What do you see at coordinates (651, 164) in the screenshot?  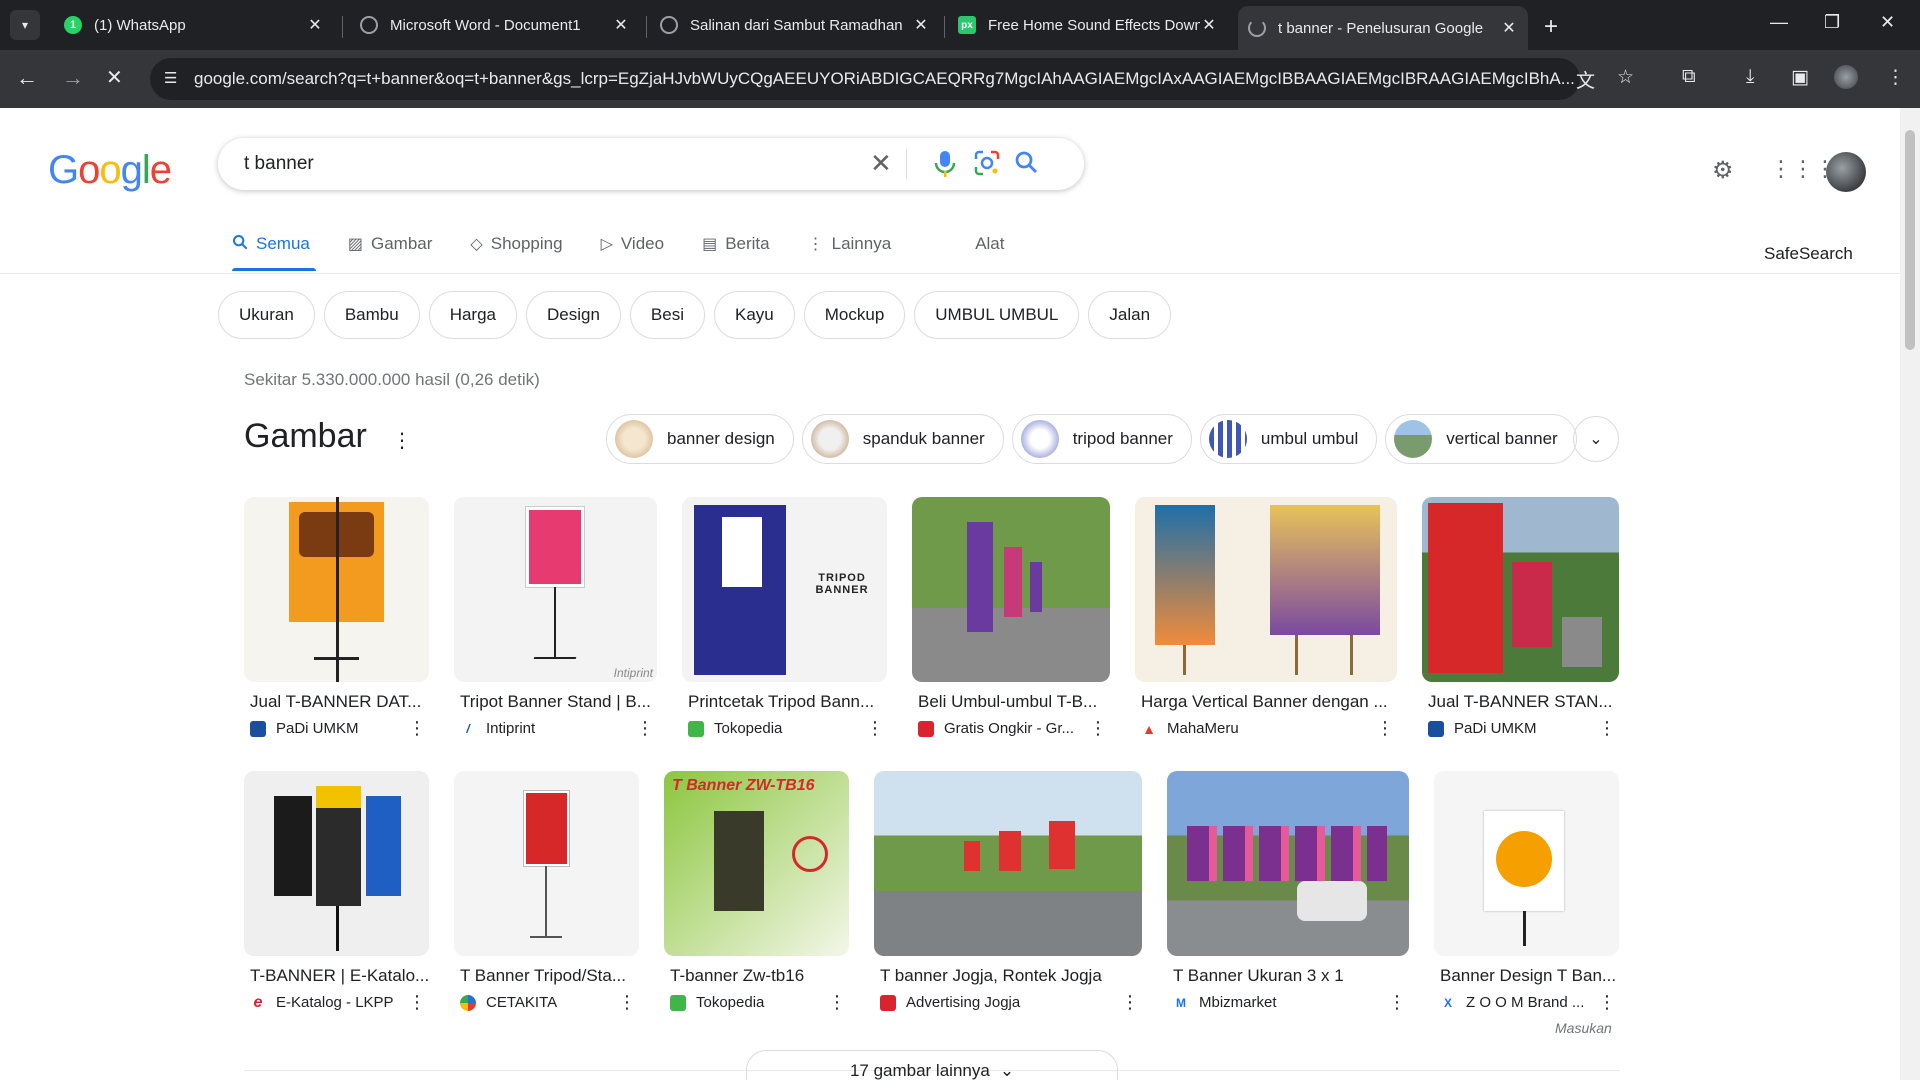 I see `search-box: t banner ✕` at bounding box center [651, 164].